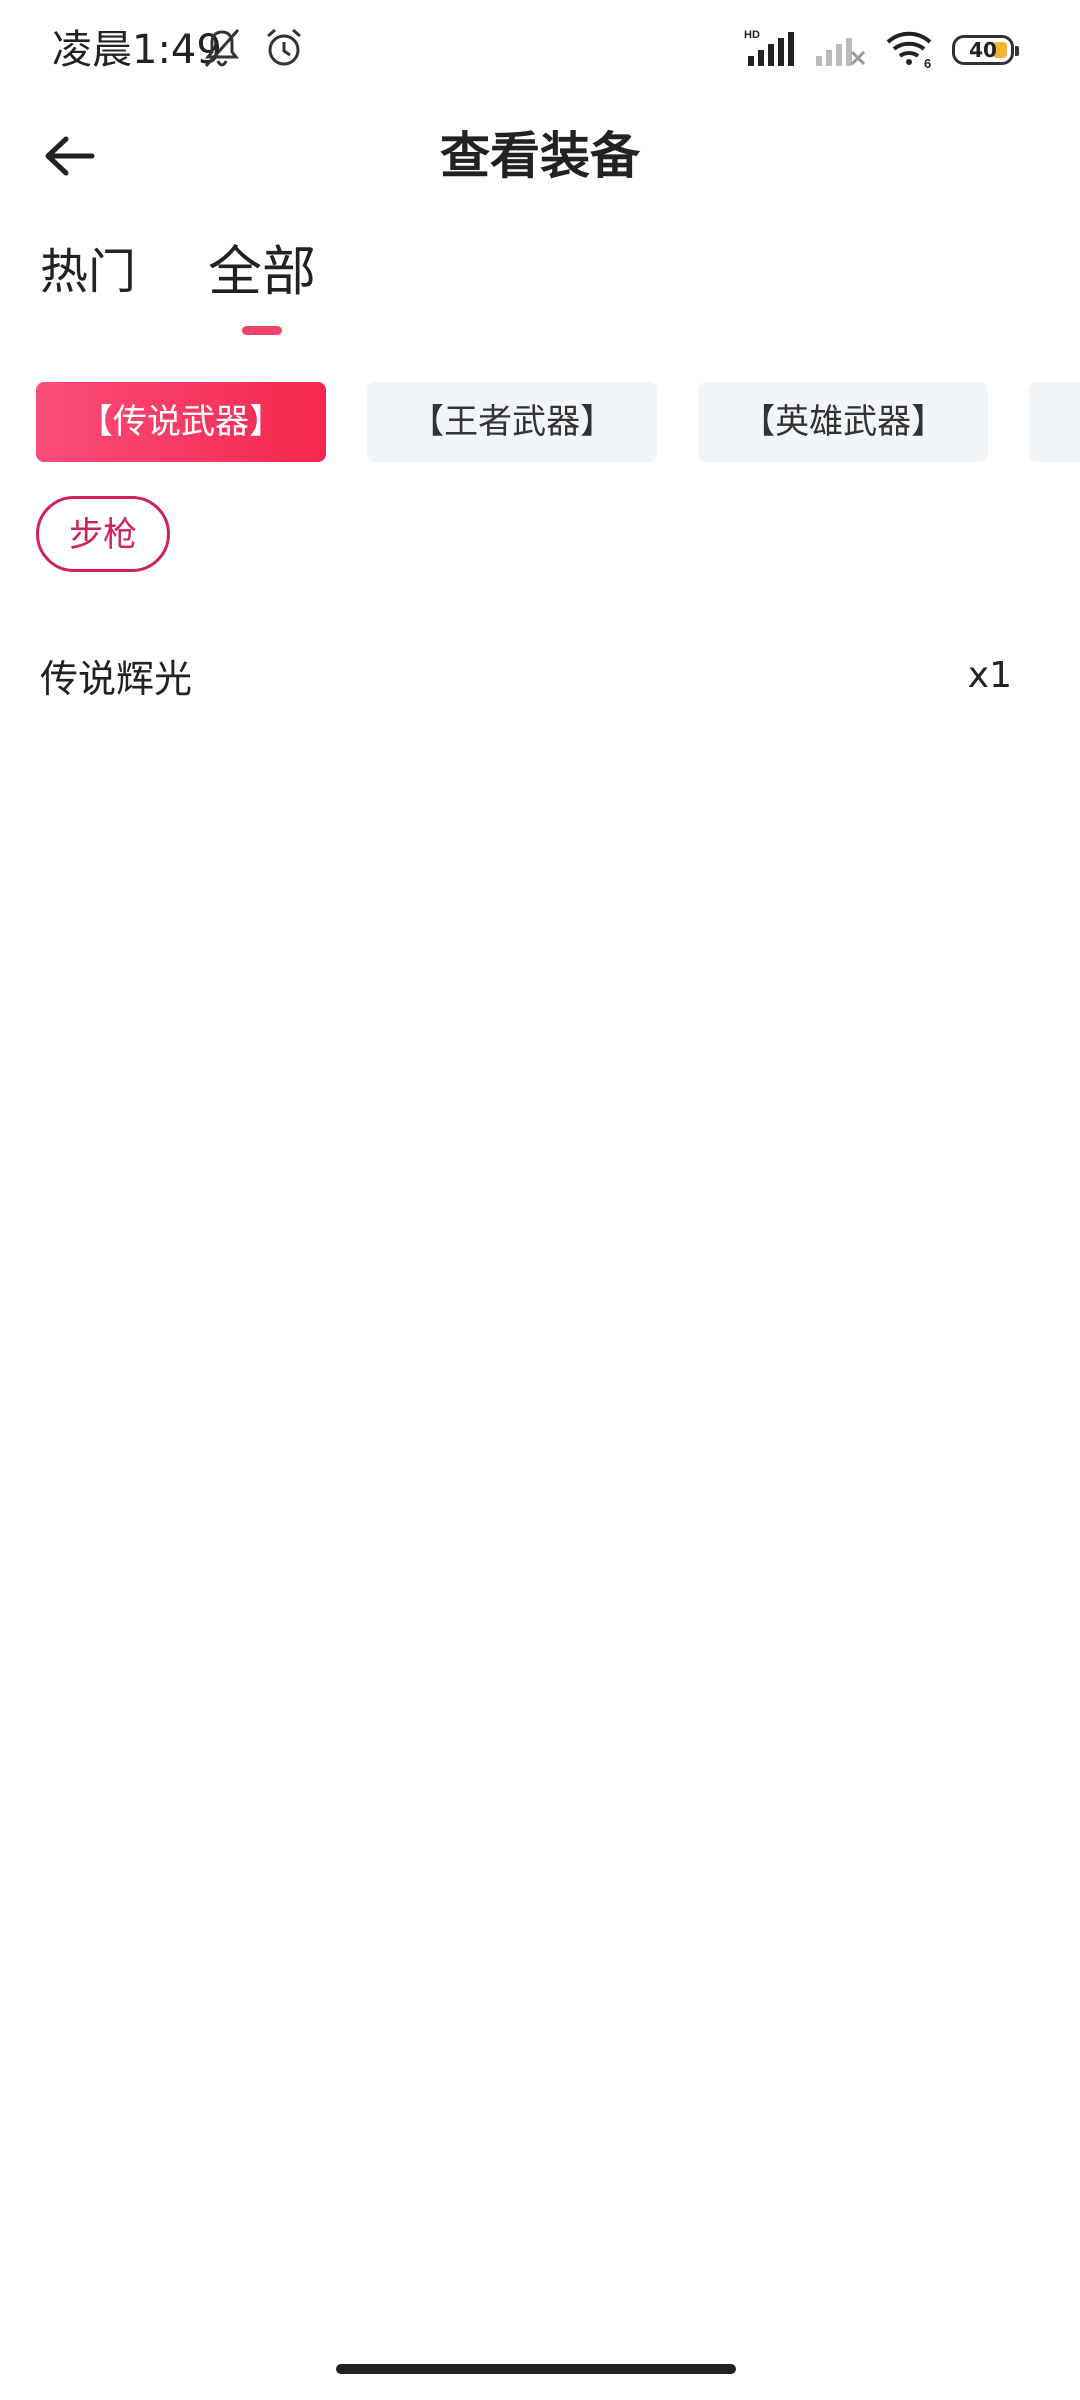 Image resolution: width=1080 pixels, height=2400 pixels. I want to click on svg-text: 6, so click(927, 62).